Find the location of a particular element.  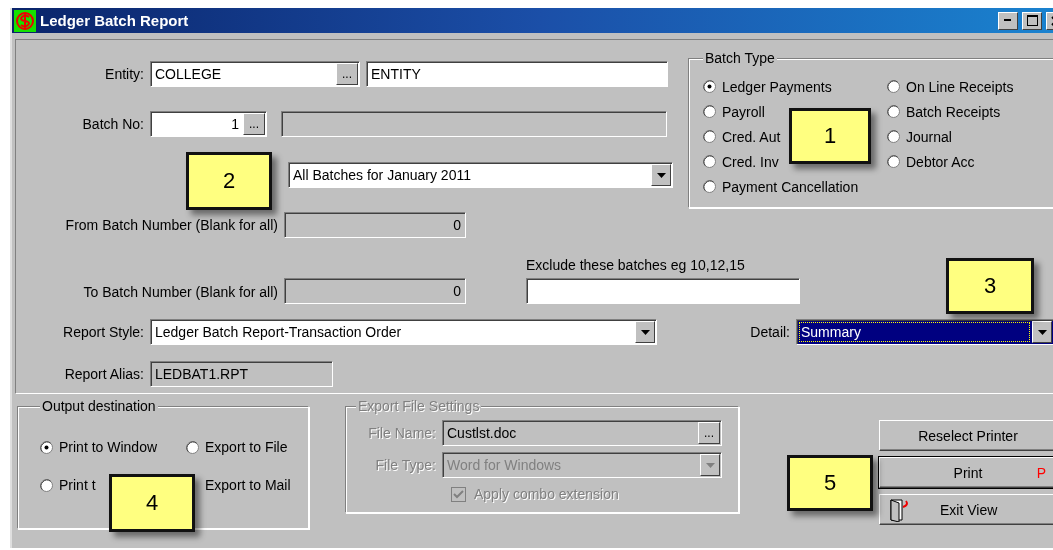

maximize-button is located at coordinates (1032, 20).